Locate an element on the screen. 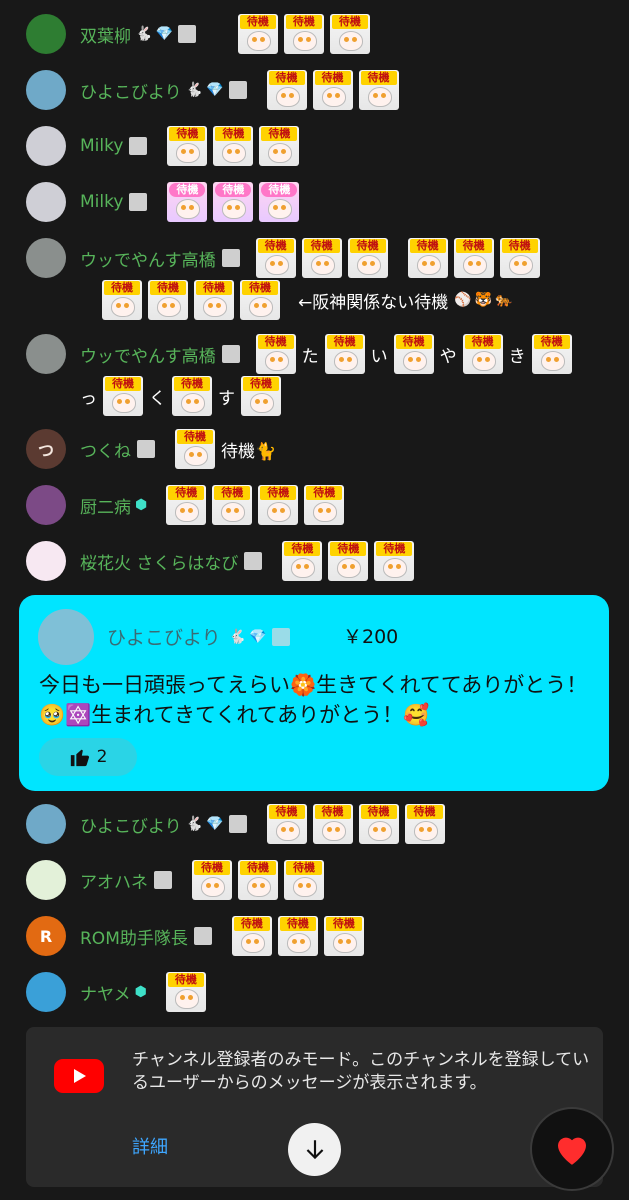  superchat-amount: ￥200 is located at coordinates (371, 637).